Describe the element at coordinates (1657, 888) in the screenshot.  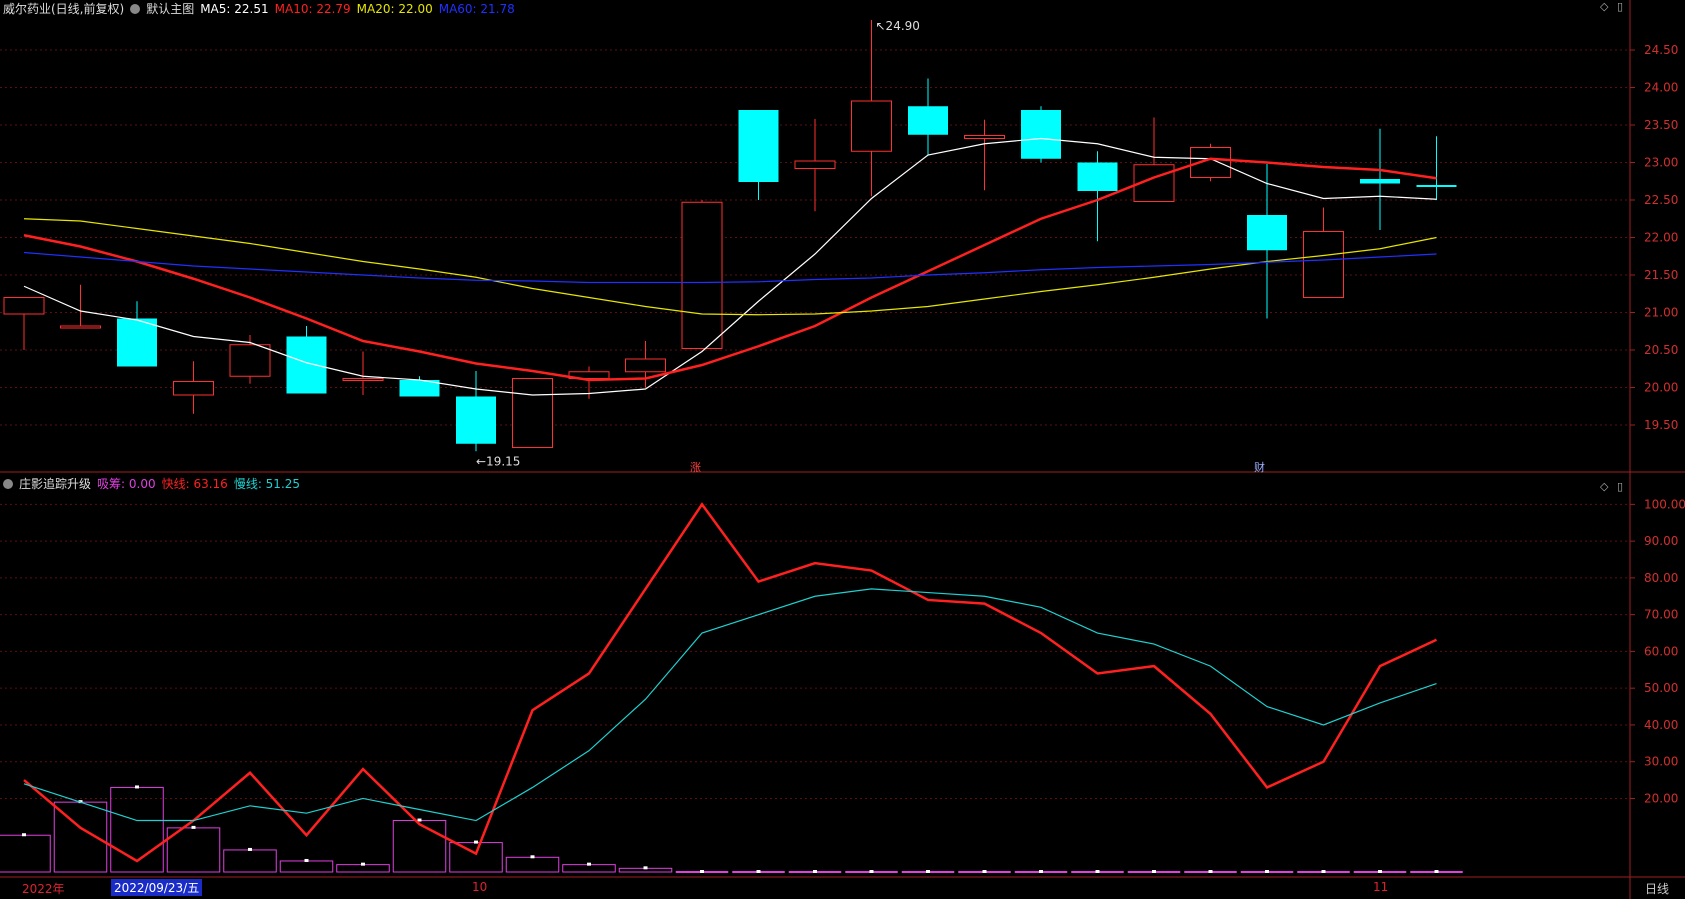
I see `timeframe-label: 日线` at that location.